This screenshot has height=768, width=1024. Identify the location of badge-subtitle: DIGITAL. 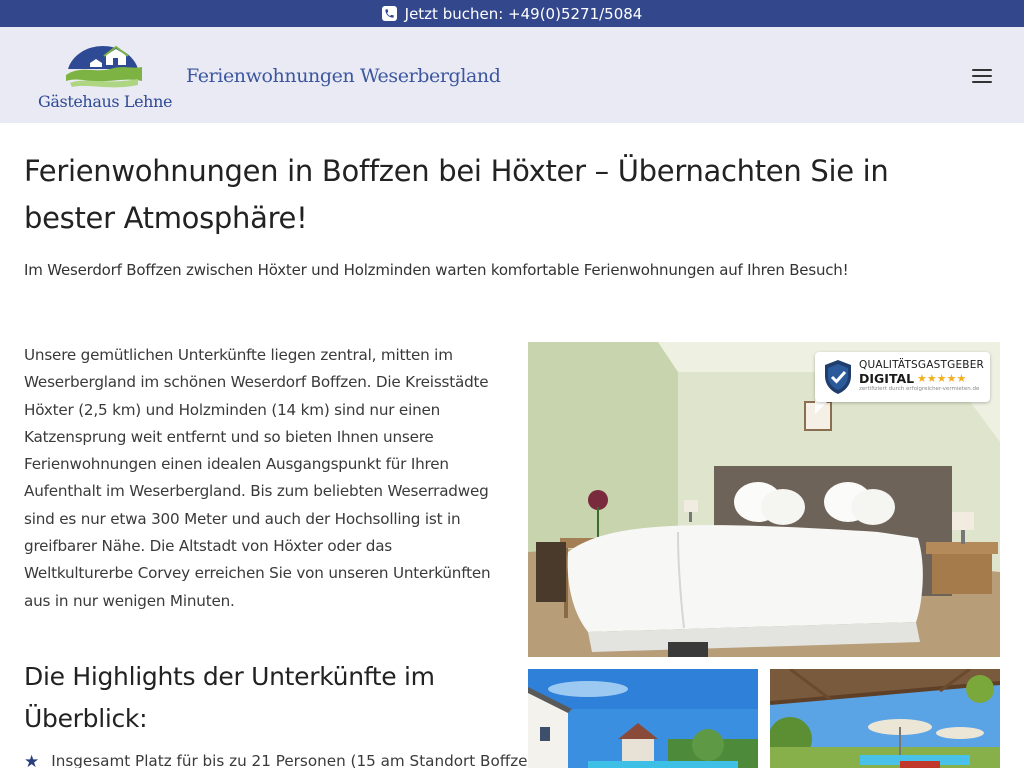
(887, 378).